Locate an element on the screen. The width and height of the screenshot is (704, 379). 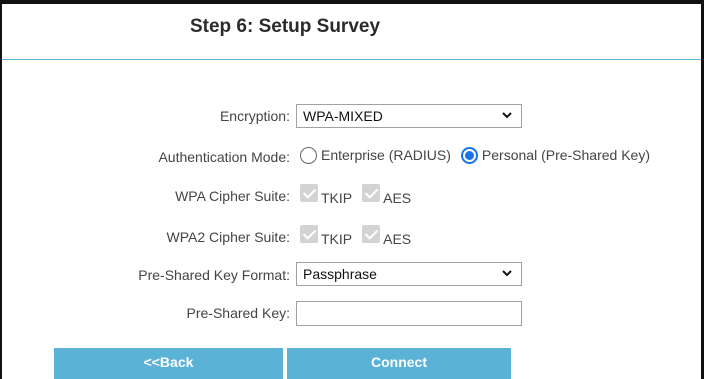
wpa-aes-label: AES is located at coordinates (397, 198).